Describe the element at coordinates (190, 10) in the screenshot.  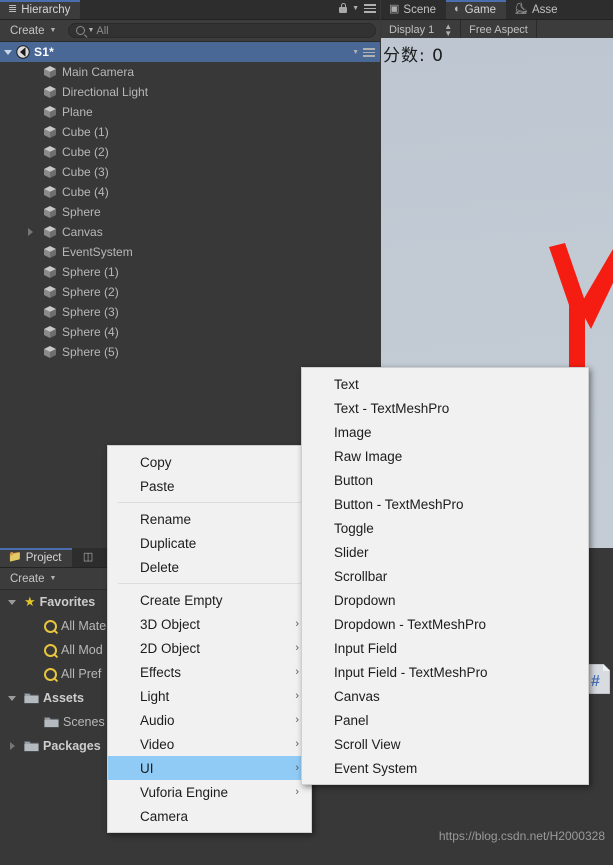
I see `hierarchy-tabbar: ≣ Hierarchy ▼` at that location.